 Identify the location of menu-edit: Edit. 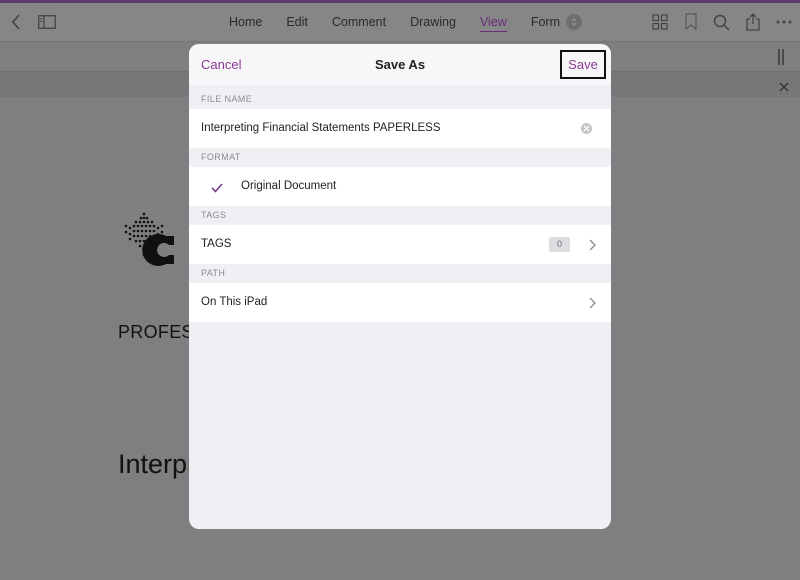
(297, 22).